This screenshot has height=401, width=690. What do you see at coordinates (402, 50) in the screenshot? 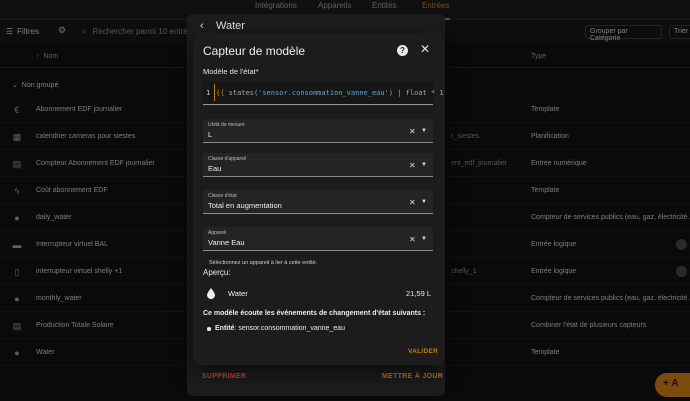
I see `help-icon: ?` at bounding box center [402, 50].